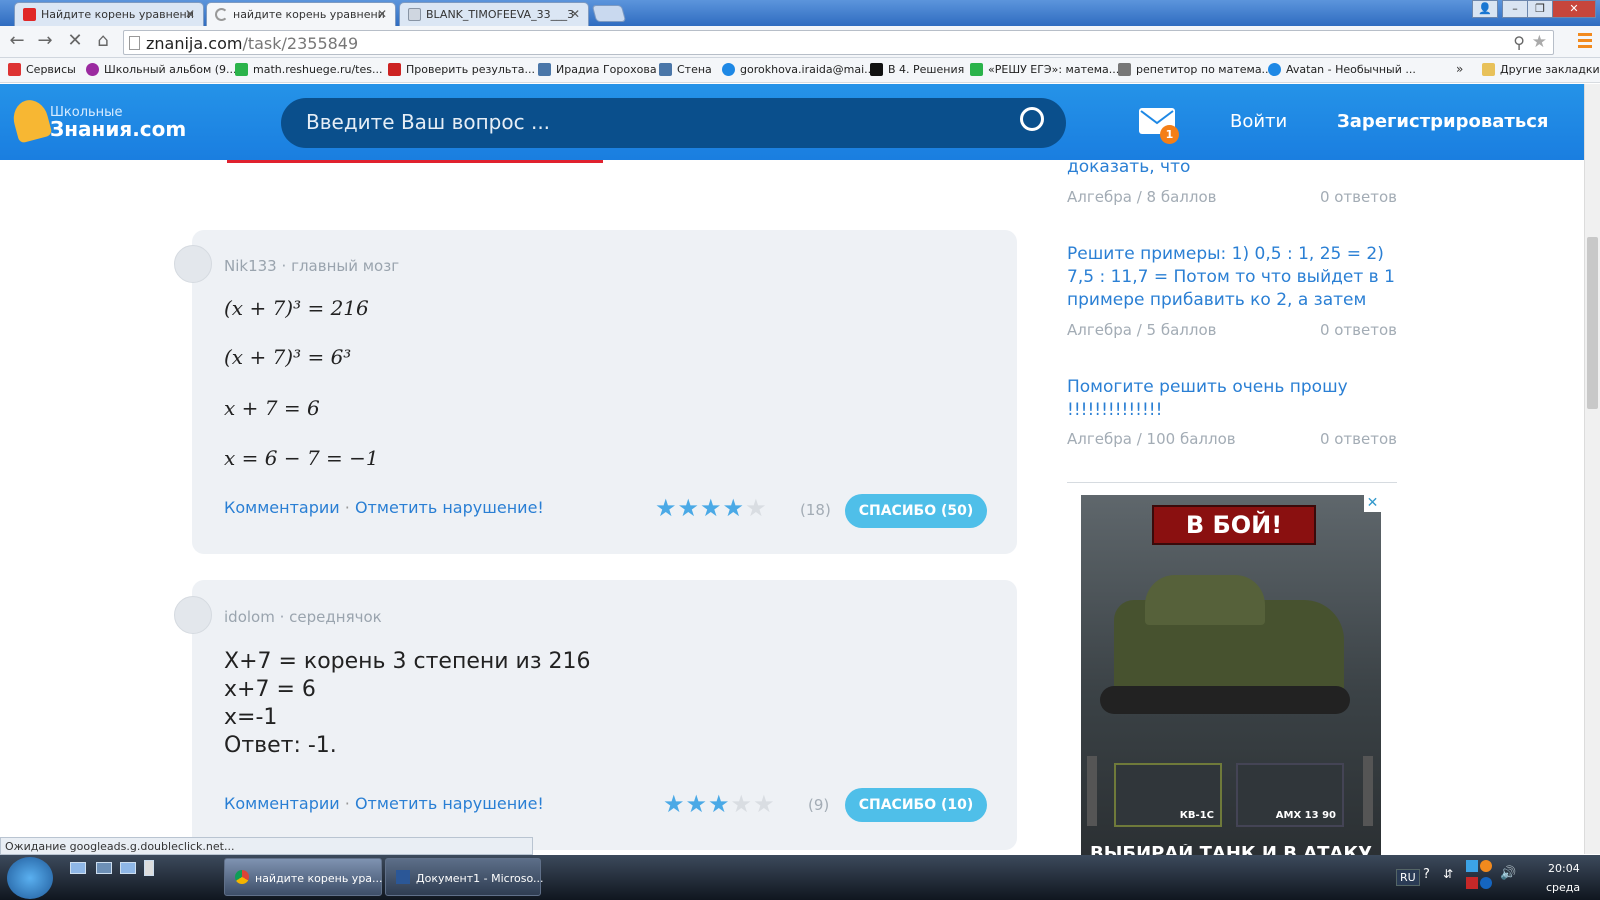 This screenshot has width=1600, height=900. I want to click on profile-icon: 👤, so click(1485, 9).